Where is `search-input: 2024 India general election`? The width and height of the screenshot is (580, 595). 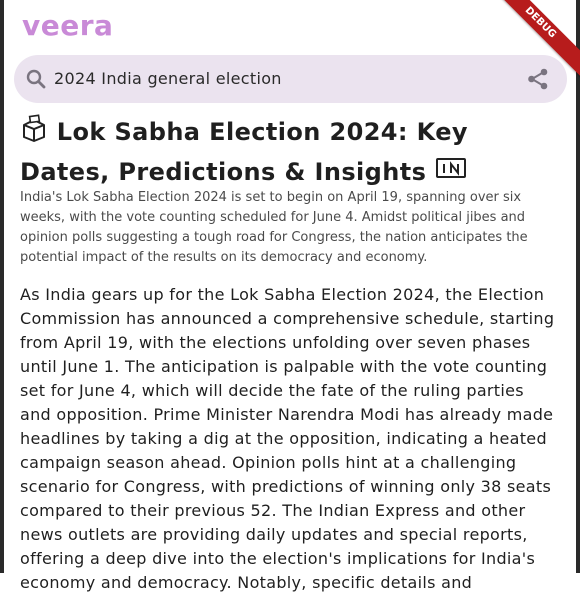
search-input: 2024 India general election is located at coordinates (168, 78).